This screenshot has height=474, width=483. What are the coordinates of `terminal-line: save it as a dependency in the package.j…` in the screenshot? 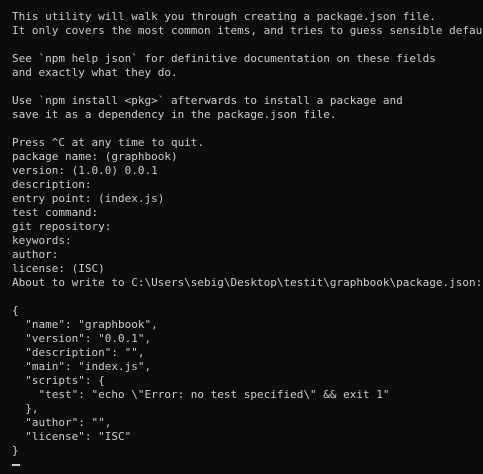 It's located at (174, 114).